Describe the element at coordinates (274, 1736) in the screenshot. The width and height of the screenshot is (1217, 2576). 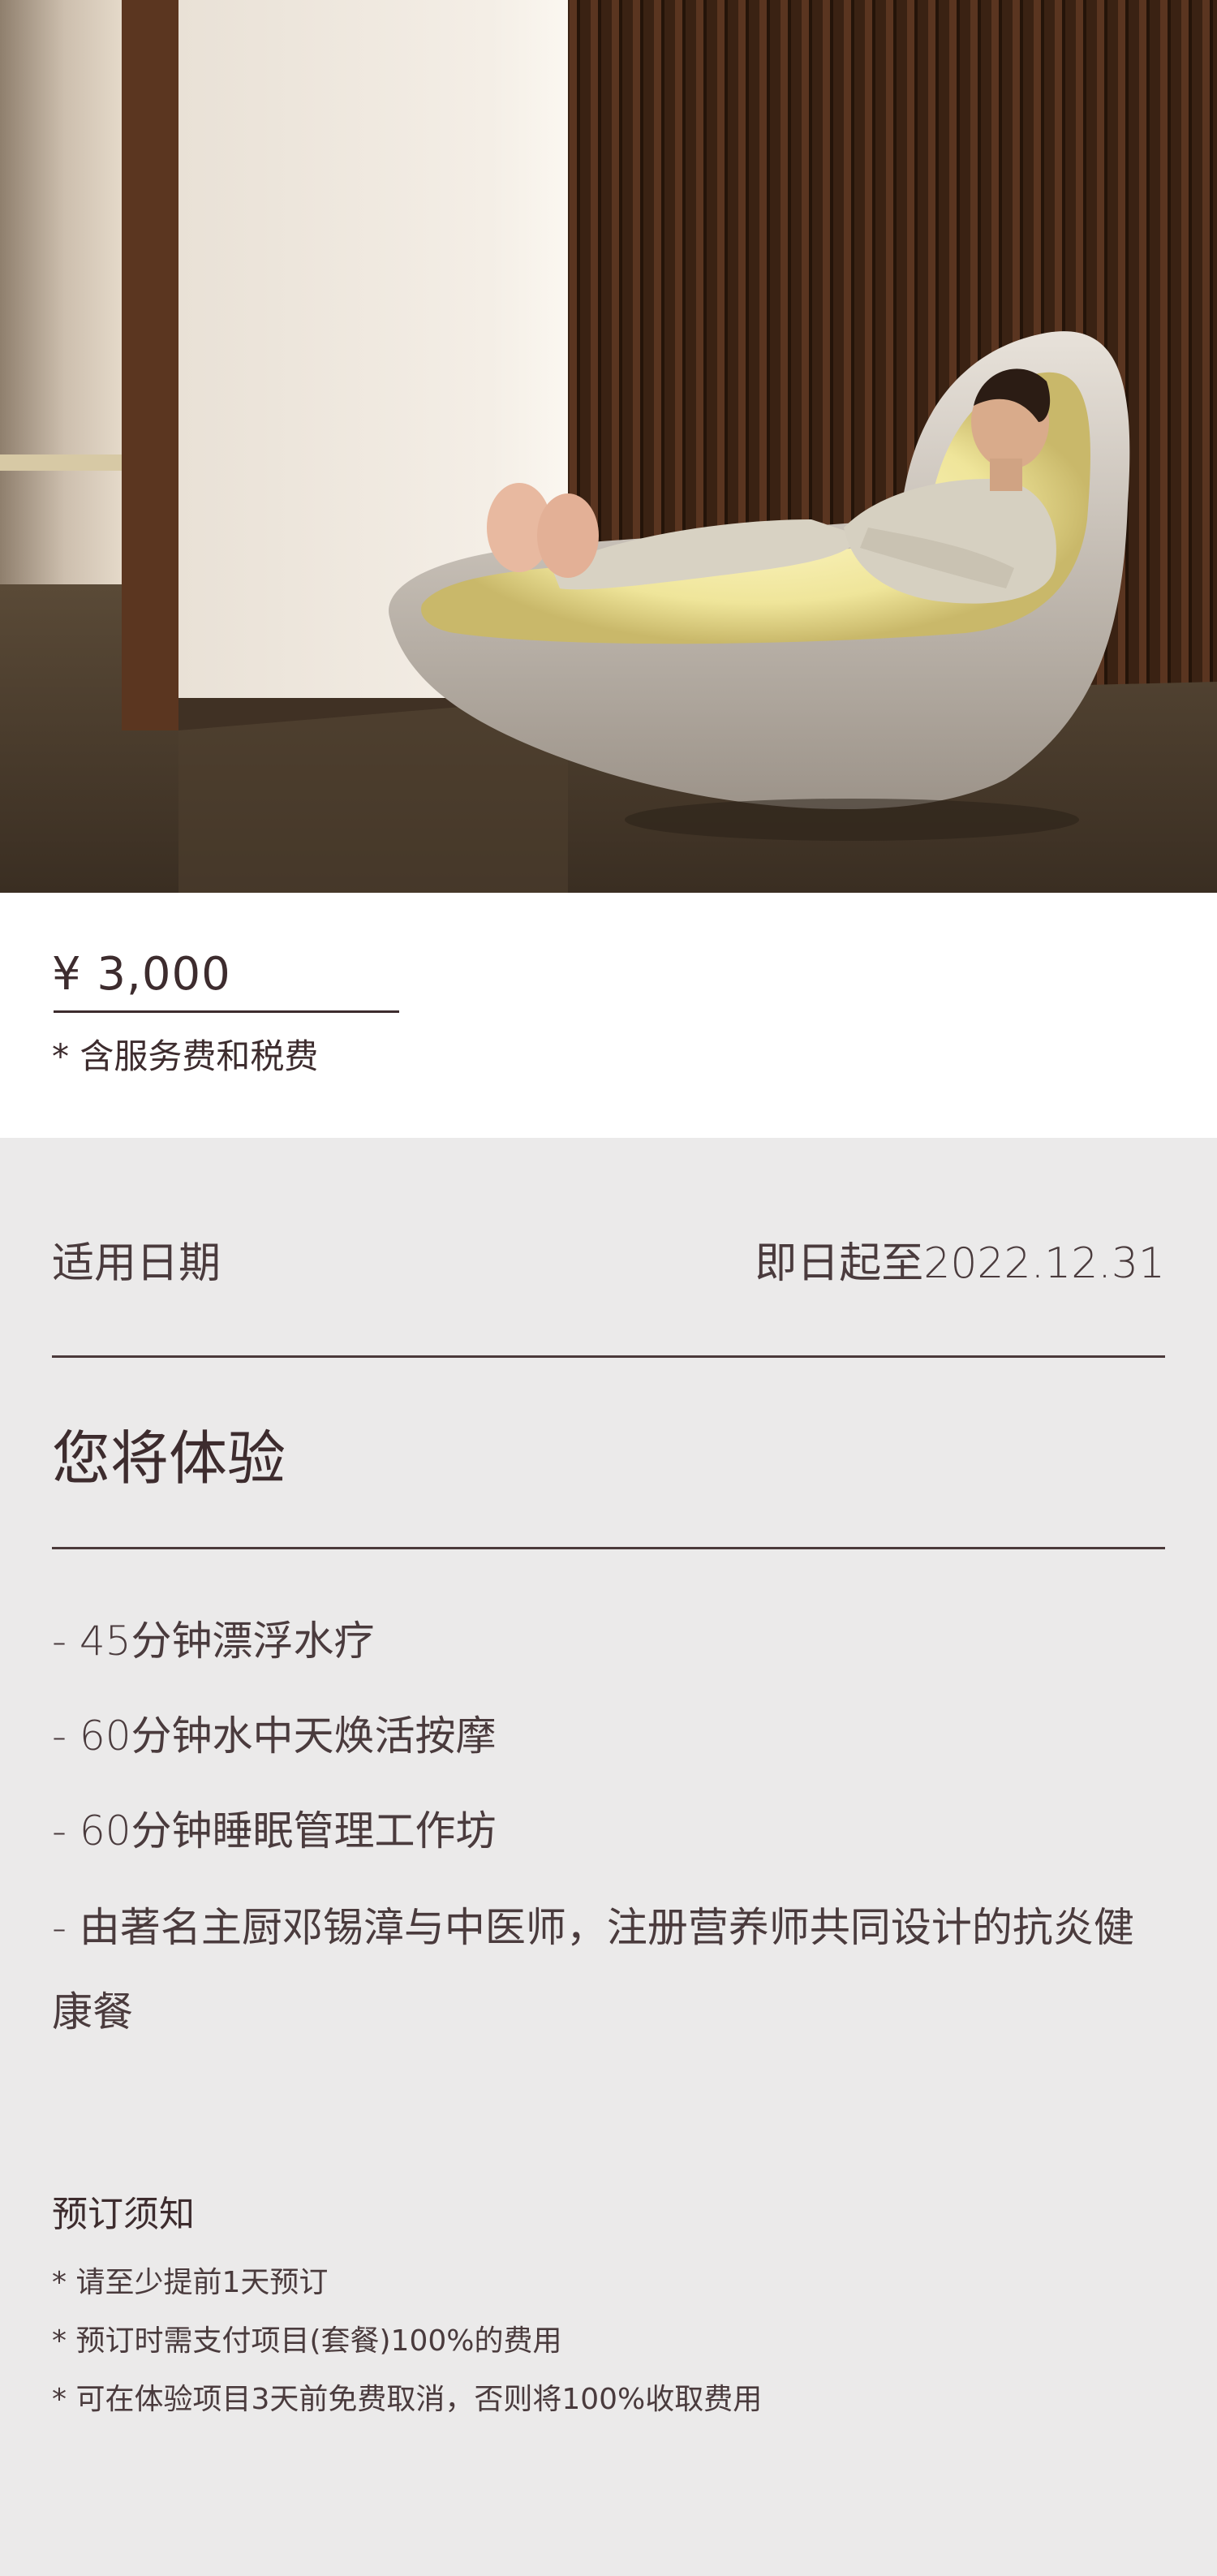
I see `list-item: - 60分钟水中天焕活按摩` at that location.